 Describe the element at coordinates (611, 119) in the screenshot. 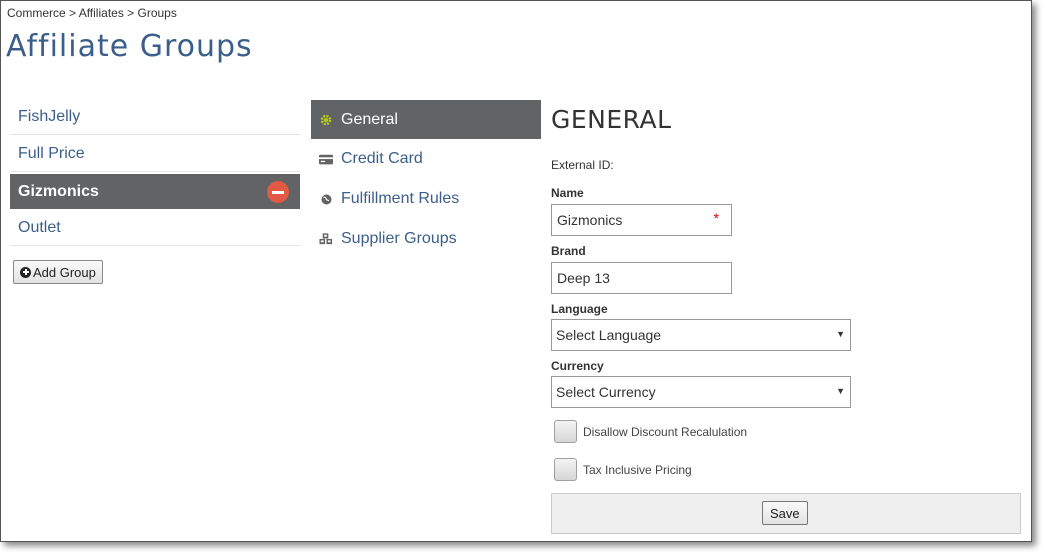

I see `section-title: GENERAL` at that location.